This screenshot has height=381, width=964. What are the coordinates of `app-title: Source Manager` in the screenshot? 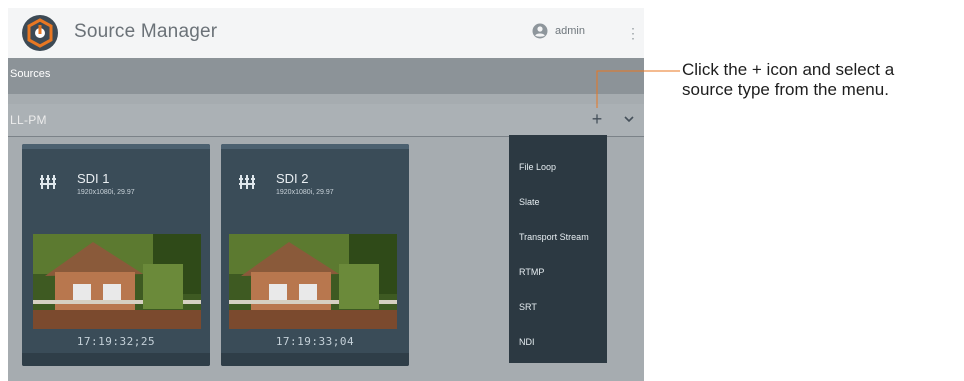 It's located at (146, 31).